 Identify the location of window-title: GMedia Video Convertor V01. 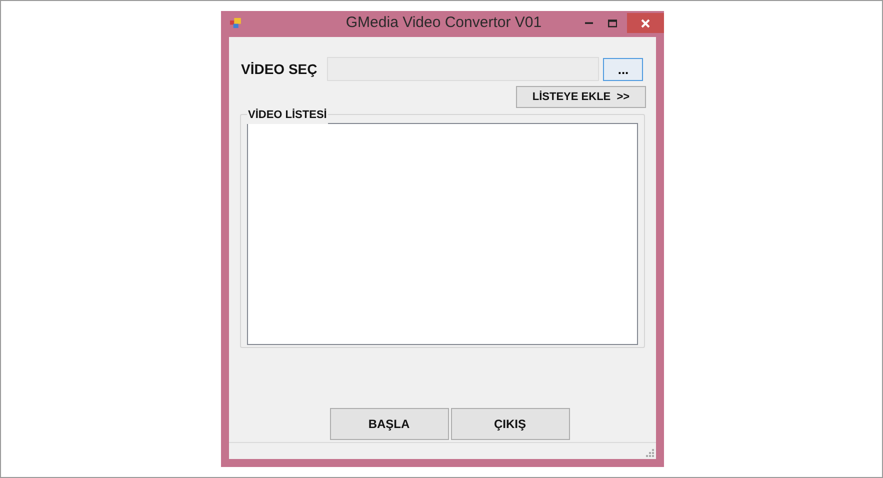
(444, 22).